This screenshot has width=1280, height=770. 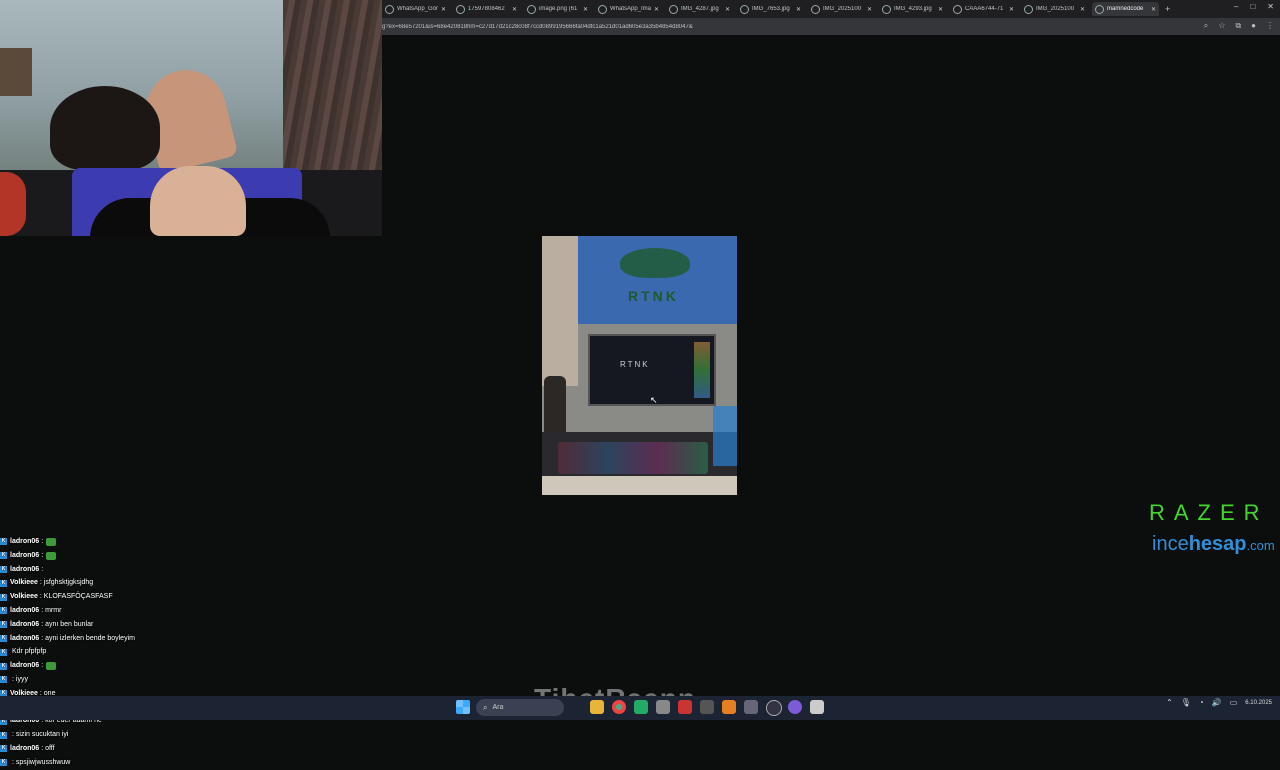 I want to click on close-icon: ✕, so click(x=1270, y=6).